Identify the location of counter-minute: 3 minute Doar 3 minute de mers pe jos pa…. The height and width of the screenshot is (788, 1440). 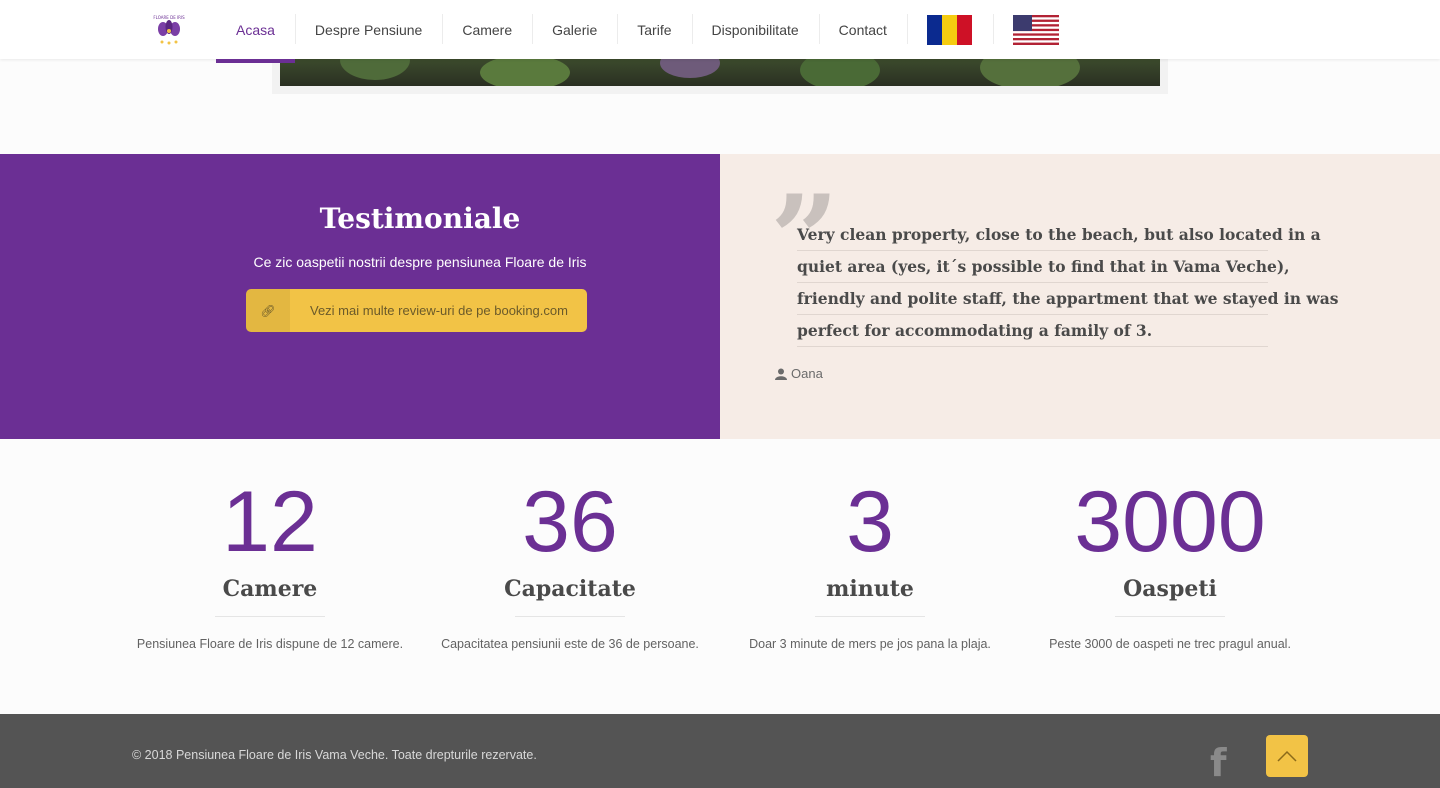
(870, 560).